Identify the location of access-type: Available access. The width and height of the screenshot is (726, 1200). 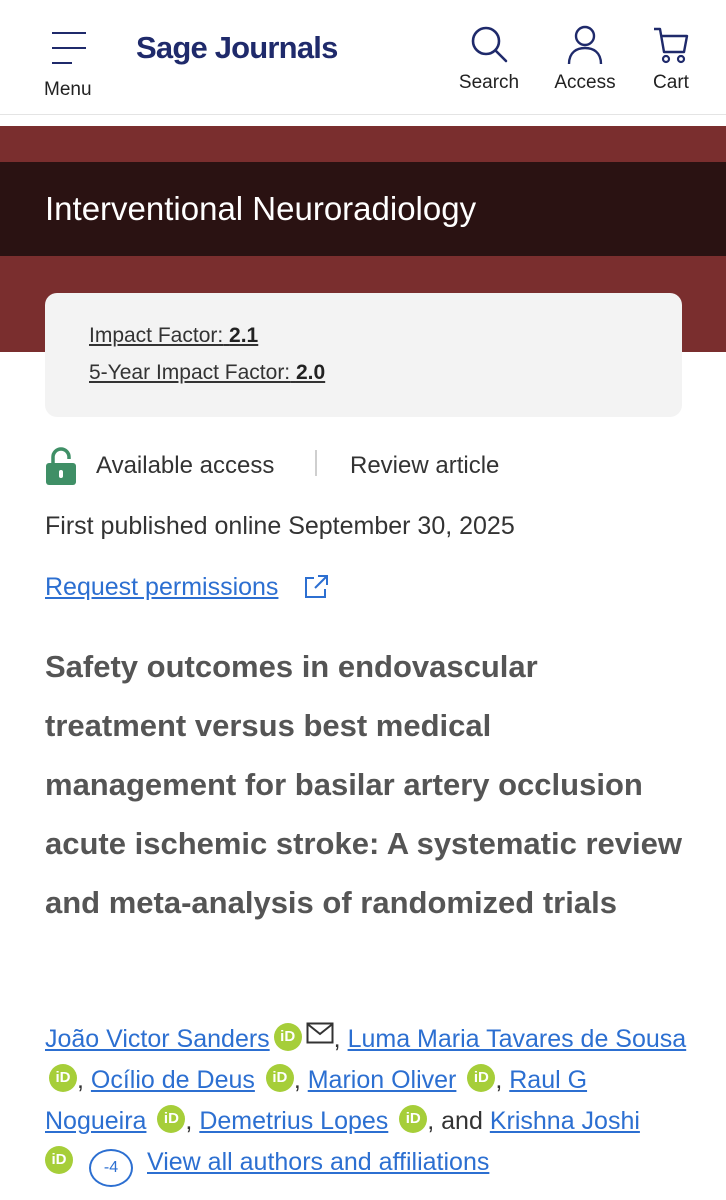
(185, 465).